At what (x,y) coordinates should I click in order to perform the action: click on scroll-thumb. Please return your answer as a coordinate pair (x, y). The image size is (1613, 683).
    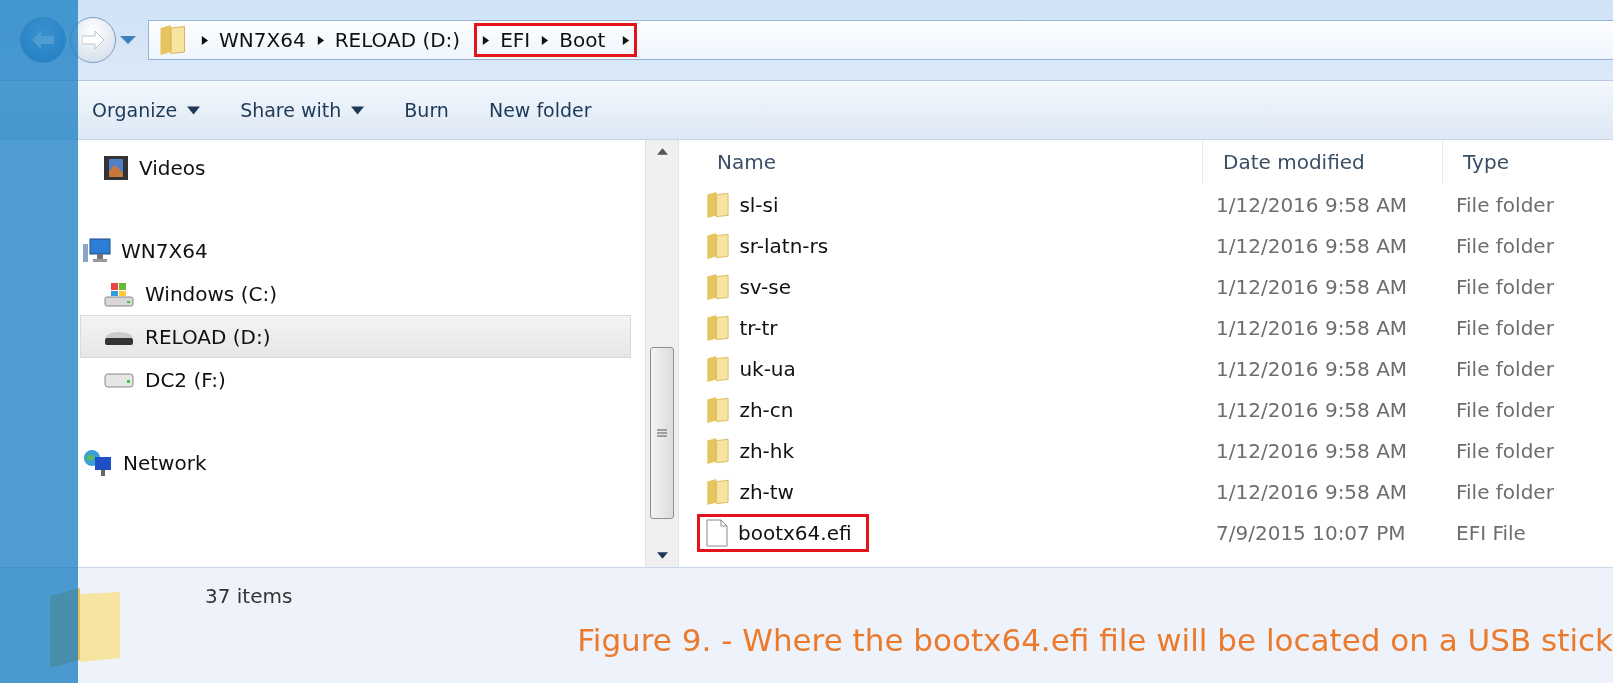
    Looking at the image, I should click on (662, 433).